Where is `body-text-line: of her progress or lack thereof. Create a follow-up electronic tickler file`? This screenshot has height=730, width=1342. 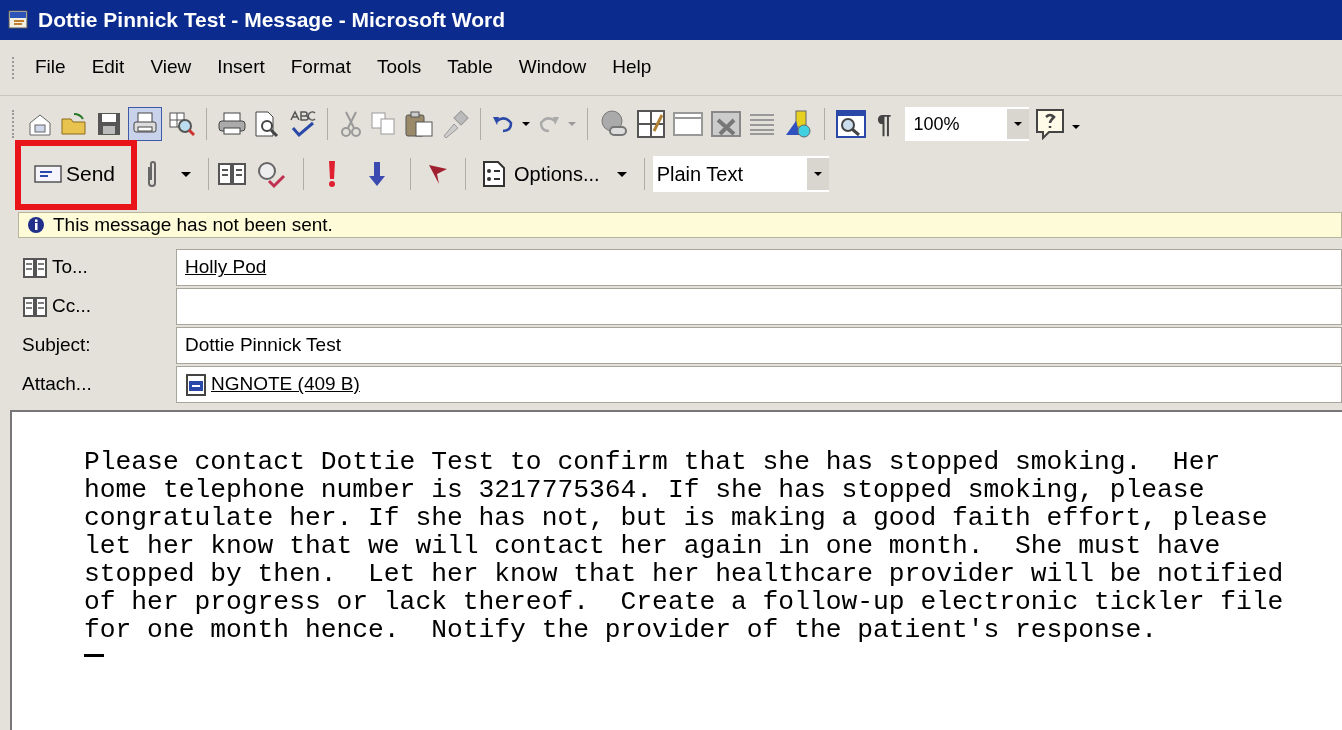 body-text-line: of her progress or lack thereof. Create a follow-up electronic tickler file is located at coordinates (684, 602).